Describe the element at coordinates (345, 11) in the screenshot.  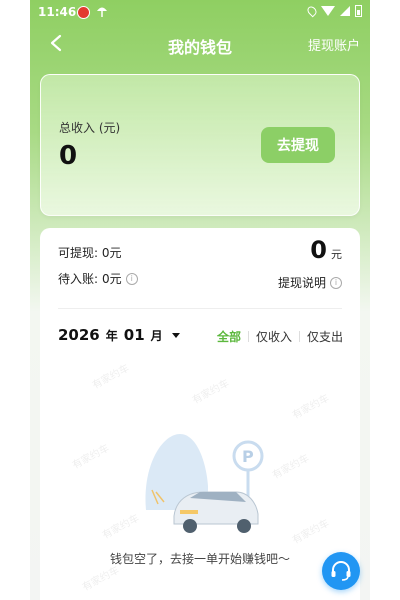
I see `signal-icon` at that location.